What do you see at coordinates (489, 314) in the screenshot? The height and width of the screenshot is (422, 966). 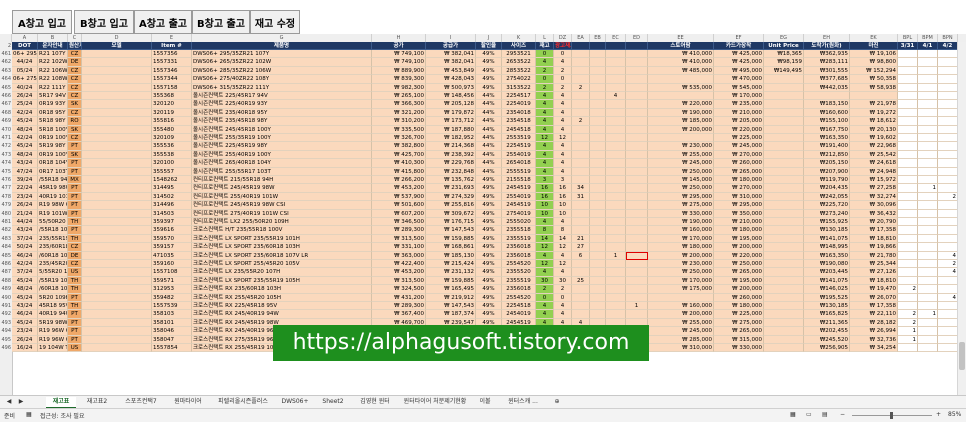 I see `cell-pct: 49%` at bounding box center [489, 314].